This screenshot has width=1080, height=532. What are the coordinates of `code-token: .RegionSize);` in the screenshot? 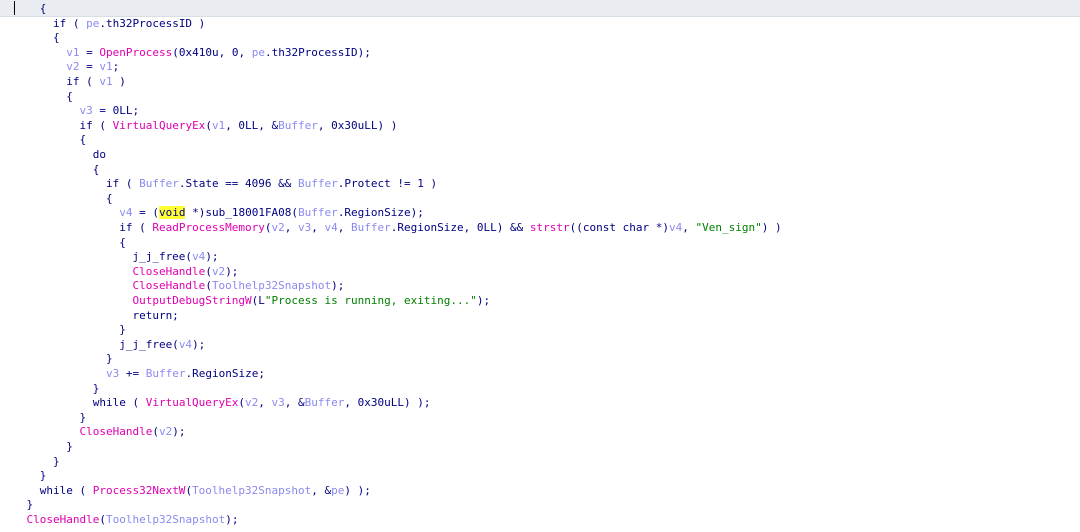 It's located at (380, 213).